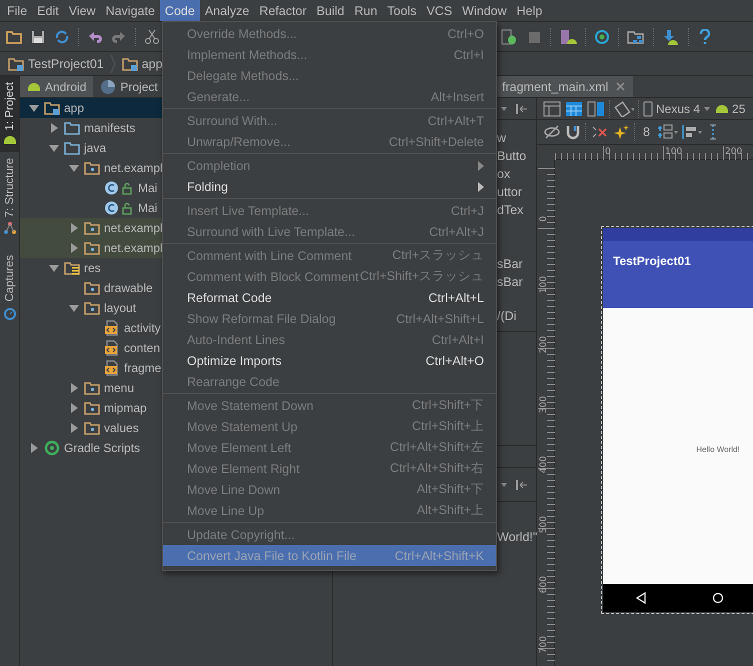 This screenshot has width=753, height=666. I want to click on ruler-label: 600, so click(544, 585).